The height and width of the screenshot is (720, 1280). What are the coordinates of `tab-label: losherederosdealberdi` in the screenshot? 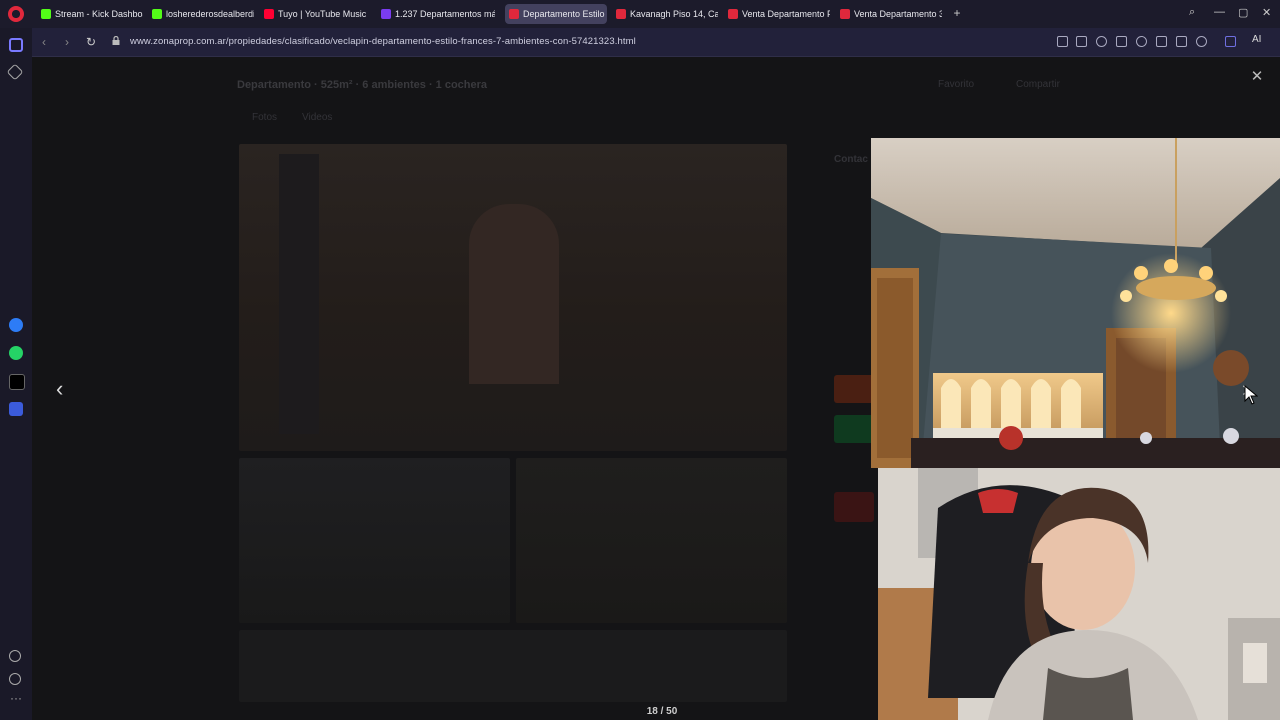 It's located at (210, 14).